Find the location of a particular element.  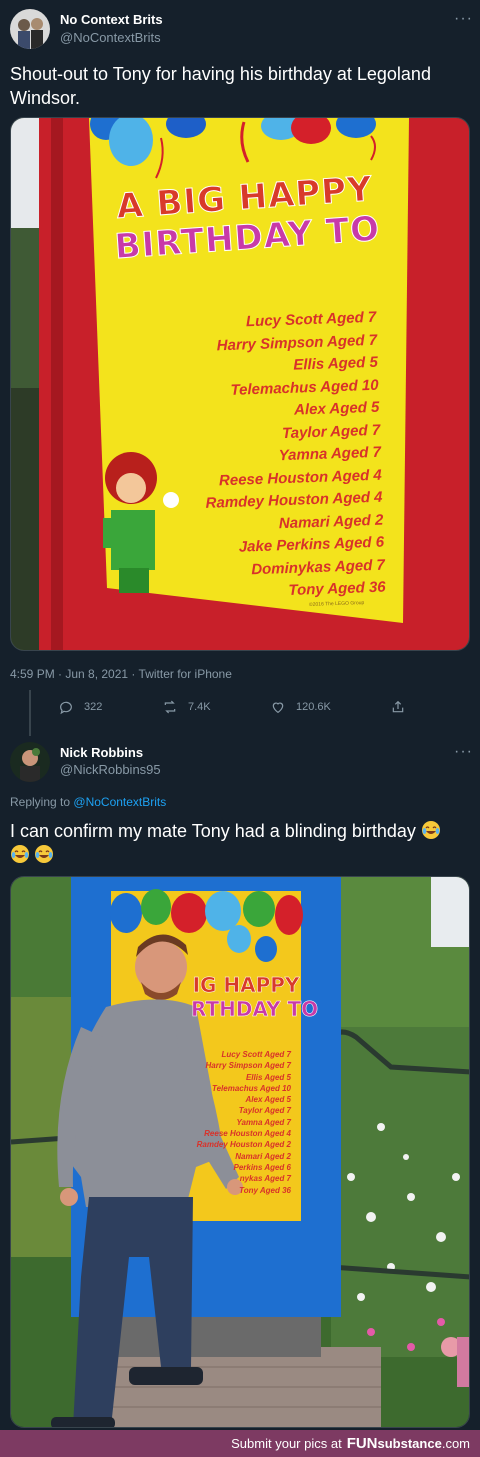

replying-to: Replying to @NoContextBrits is located at coordinates (88, 802).